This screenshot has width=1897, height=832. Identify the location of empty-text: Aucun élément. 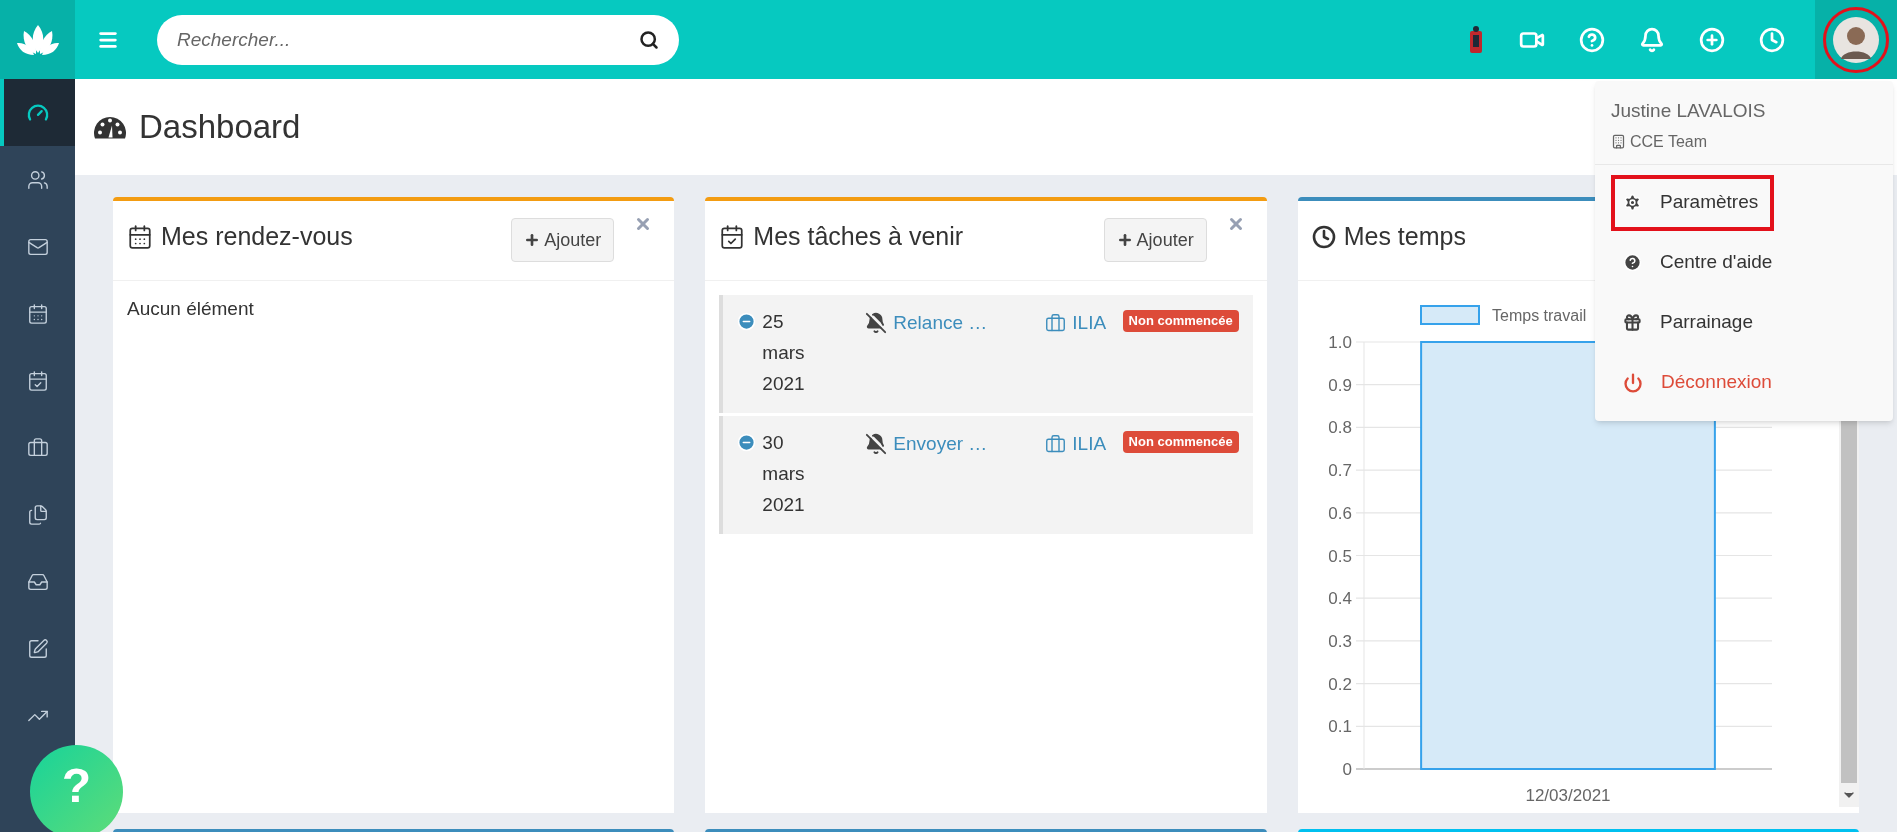
(190, 308).